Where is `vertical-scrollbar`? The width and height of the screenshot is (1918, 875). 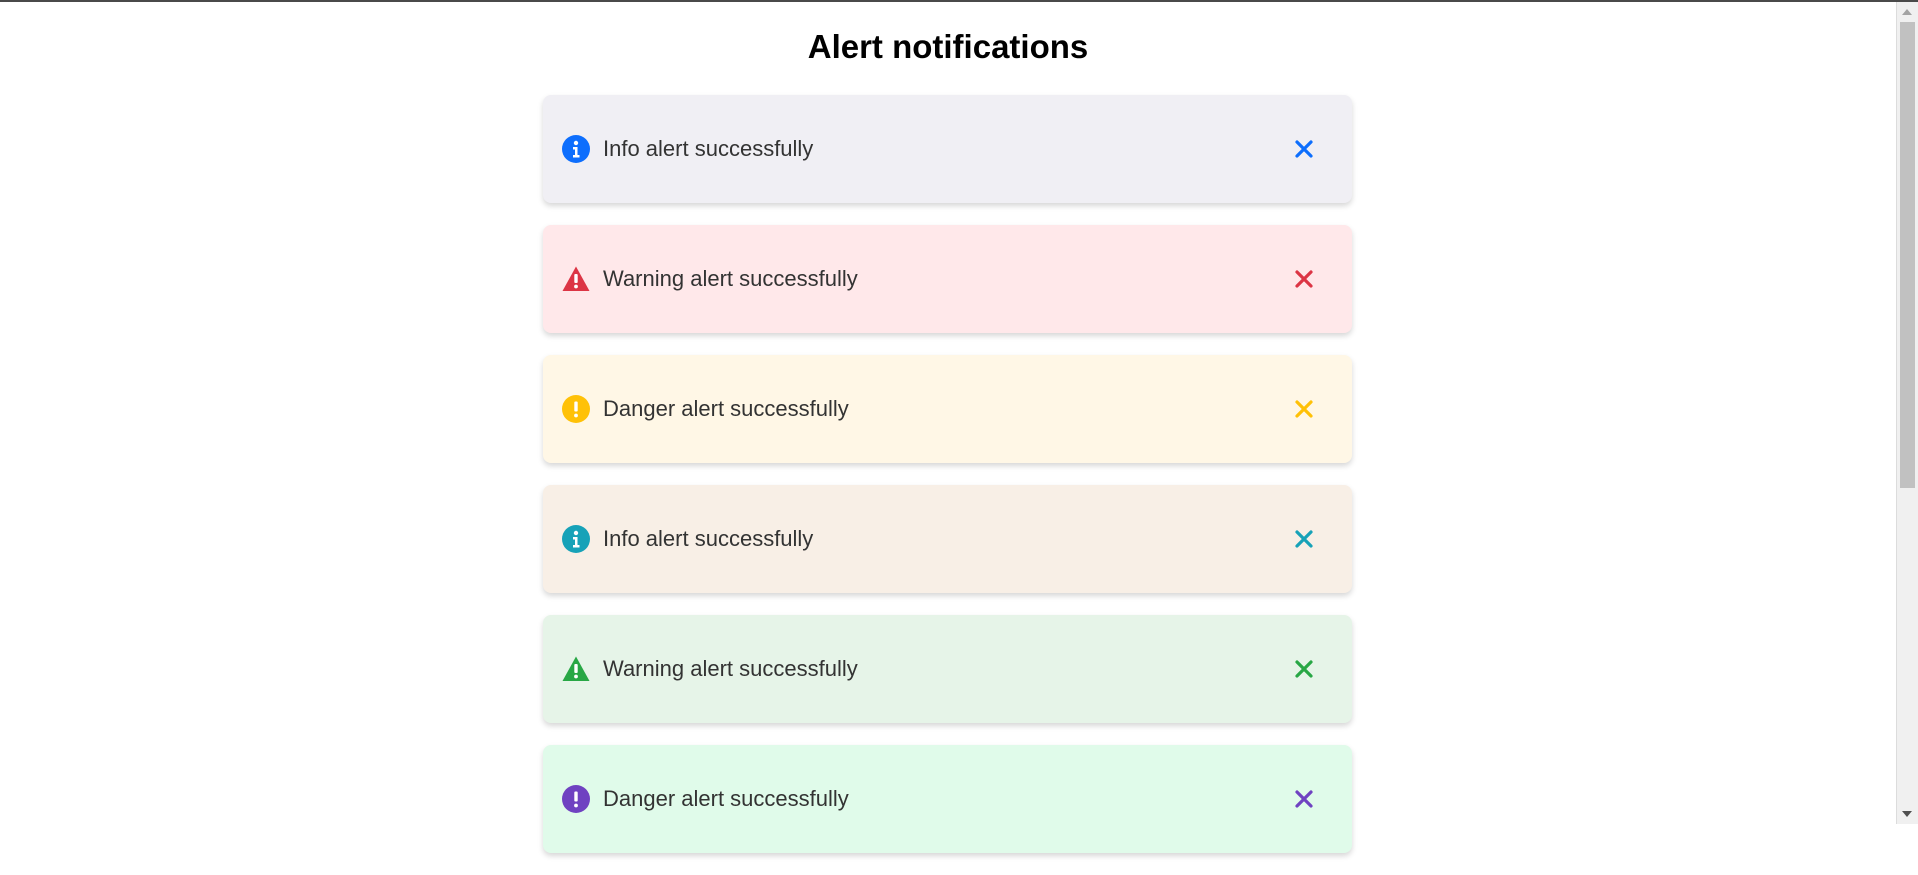
vertical-scrollbar is located at coordinates (1907, 413).